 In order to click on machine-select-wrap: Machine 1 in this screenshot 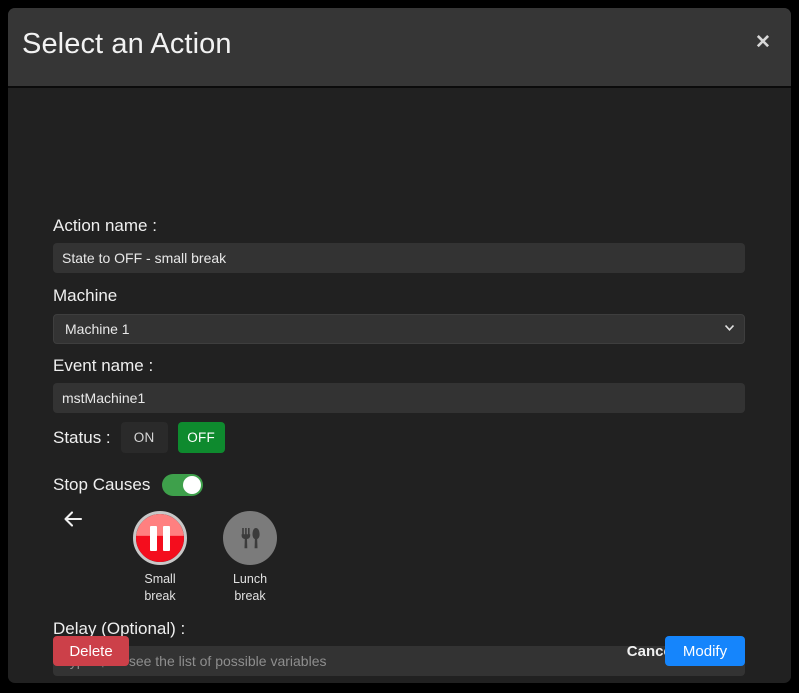, I will do `click(399, 329)`.